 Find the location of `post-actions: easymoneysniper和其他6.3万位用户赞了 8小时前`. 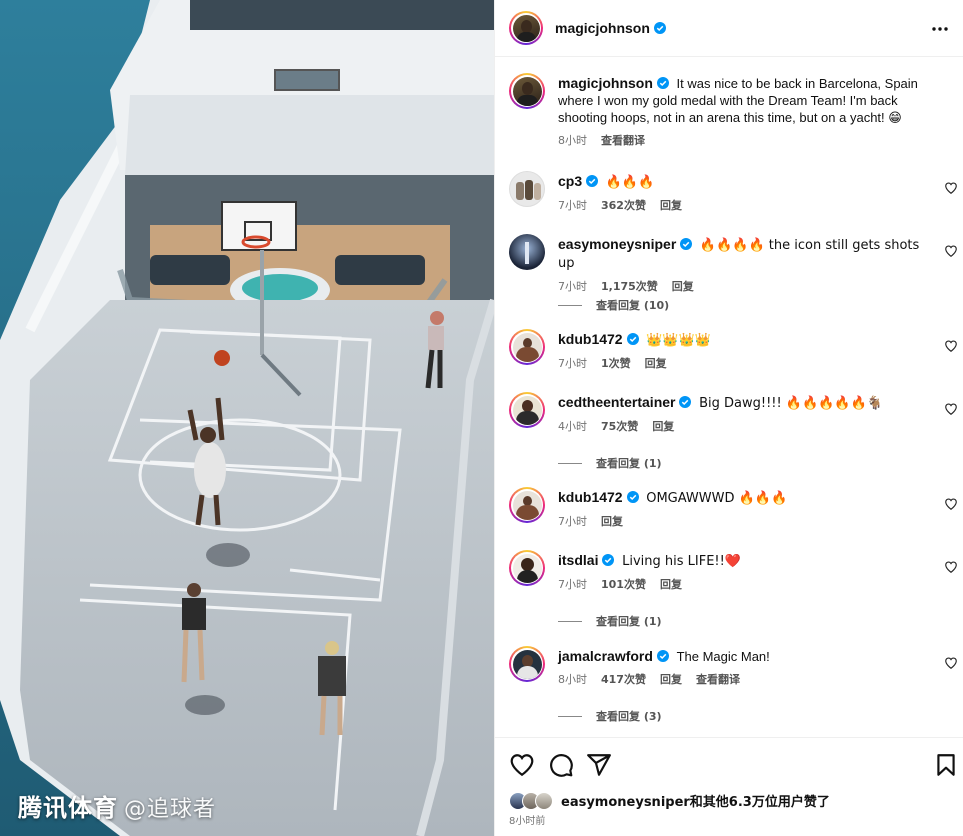

post-actions: easymoneysniper和其他6.3万位用户赞了 8小时前 is located at coordinates (729, 786).